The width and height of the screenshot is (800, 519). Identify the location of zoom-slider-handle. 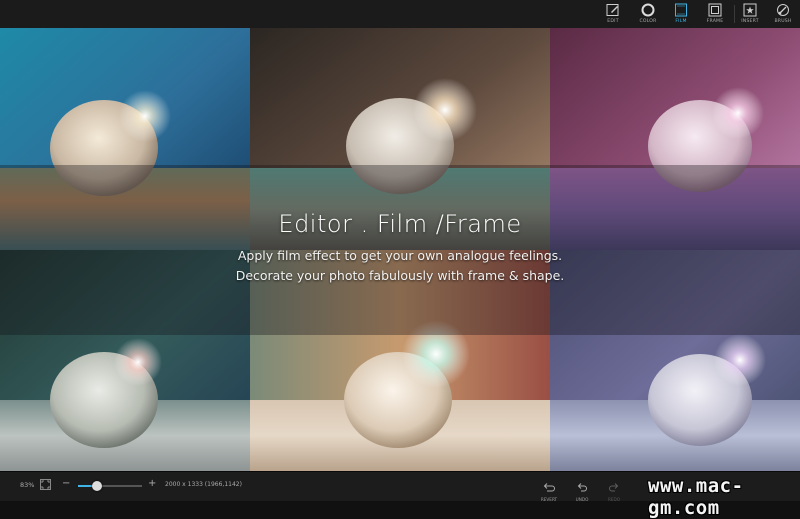
(97, 486).